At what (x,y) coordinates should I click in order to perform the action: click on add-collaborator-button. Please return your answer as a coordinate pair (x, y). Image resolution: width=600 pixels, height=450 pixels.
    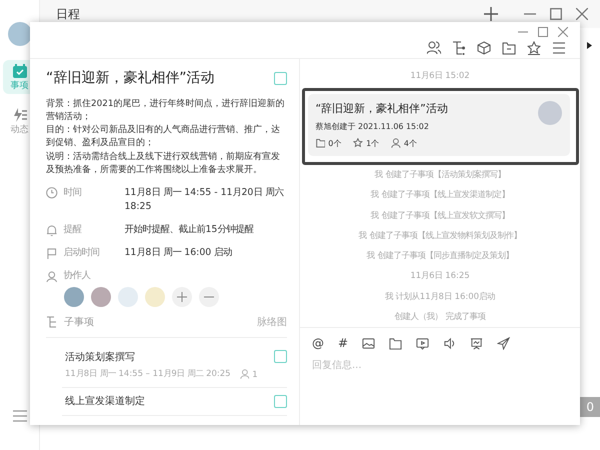
    Looking at the image, I should click on (182, 296).